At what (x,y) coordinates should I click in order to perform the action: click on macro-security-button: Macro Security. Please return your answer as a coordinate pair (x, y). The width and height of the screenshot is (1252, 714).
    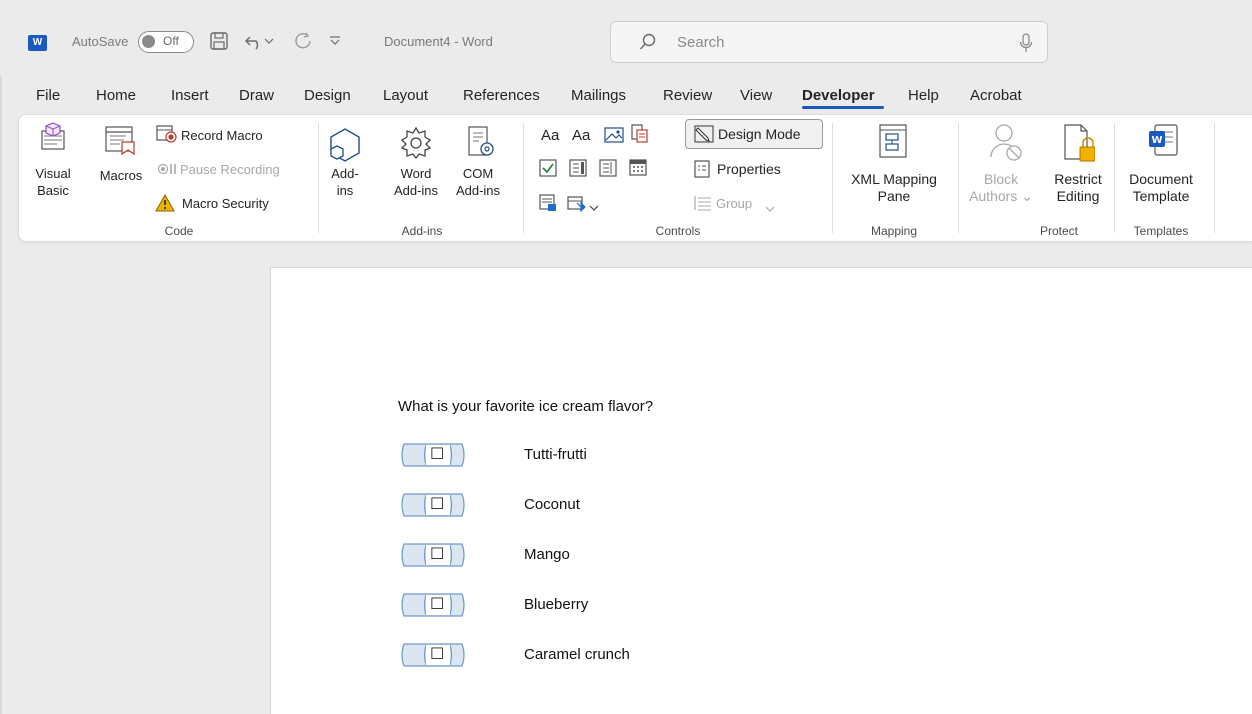
    Looking at the image, I should click on (225, 203).